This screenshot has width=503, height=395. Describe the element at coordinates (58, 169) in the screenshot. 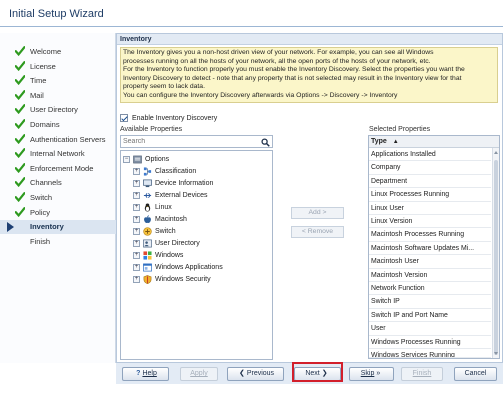

I see `sidebar-step: Enforcement Mode` at that location.